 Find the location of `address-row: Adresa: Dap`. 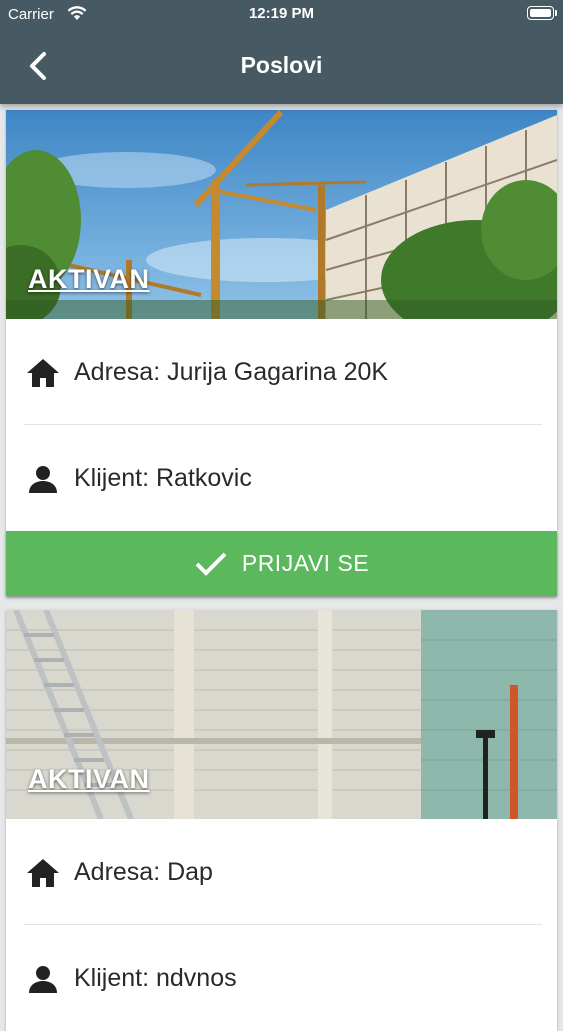

address-row: Adresa: Dap is located at coordinates (281, 872).